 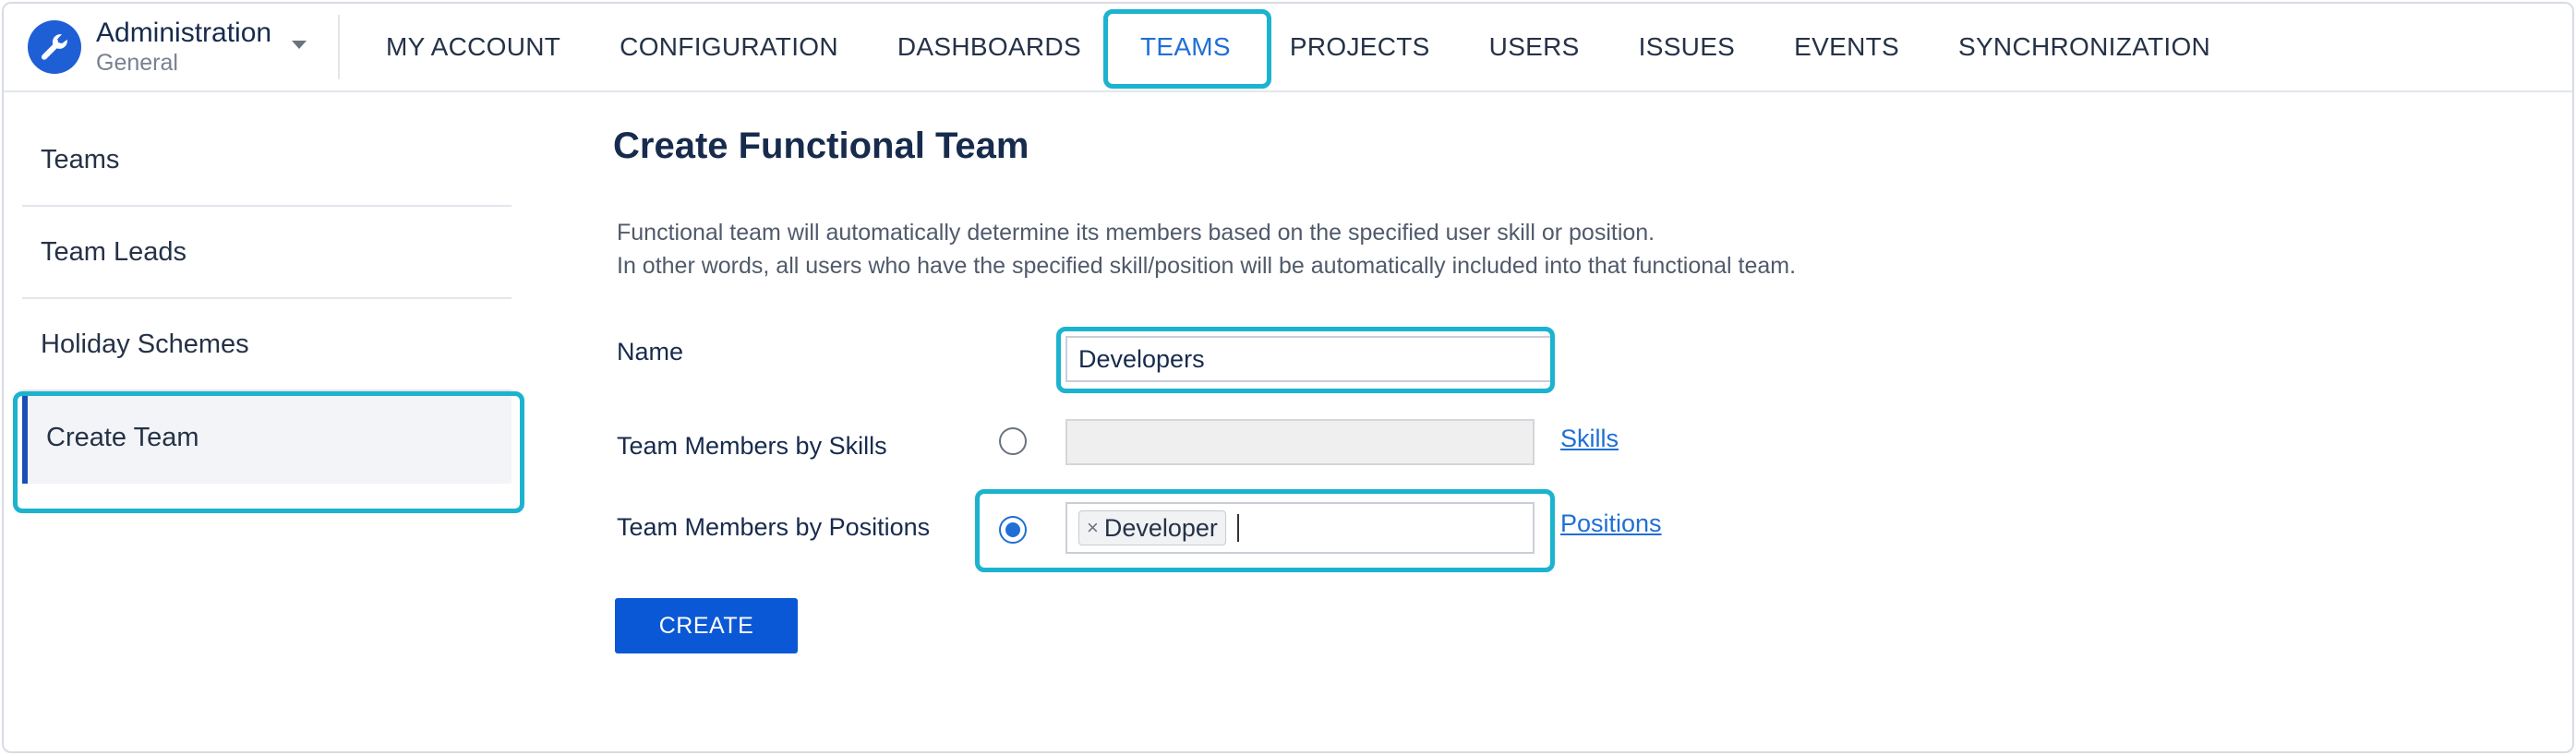 I want to click on positions-input: × Developer, so click(x=1300, y=528).